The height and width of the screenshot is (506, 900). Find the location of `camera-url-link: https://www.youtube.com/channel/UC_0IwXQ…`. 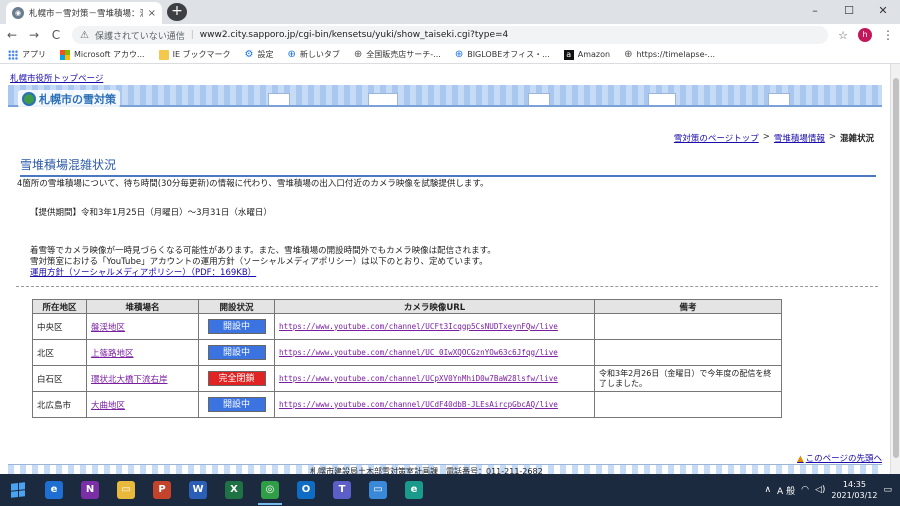

camera-url-link: https://www.youtube.com/channel/UC_0IwXQ… is located at coordinates (418, 352).